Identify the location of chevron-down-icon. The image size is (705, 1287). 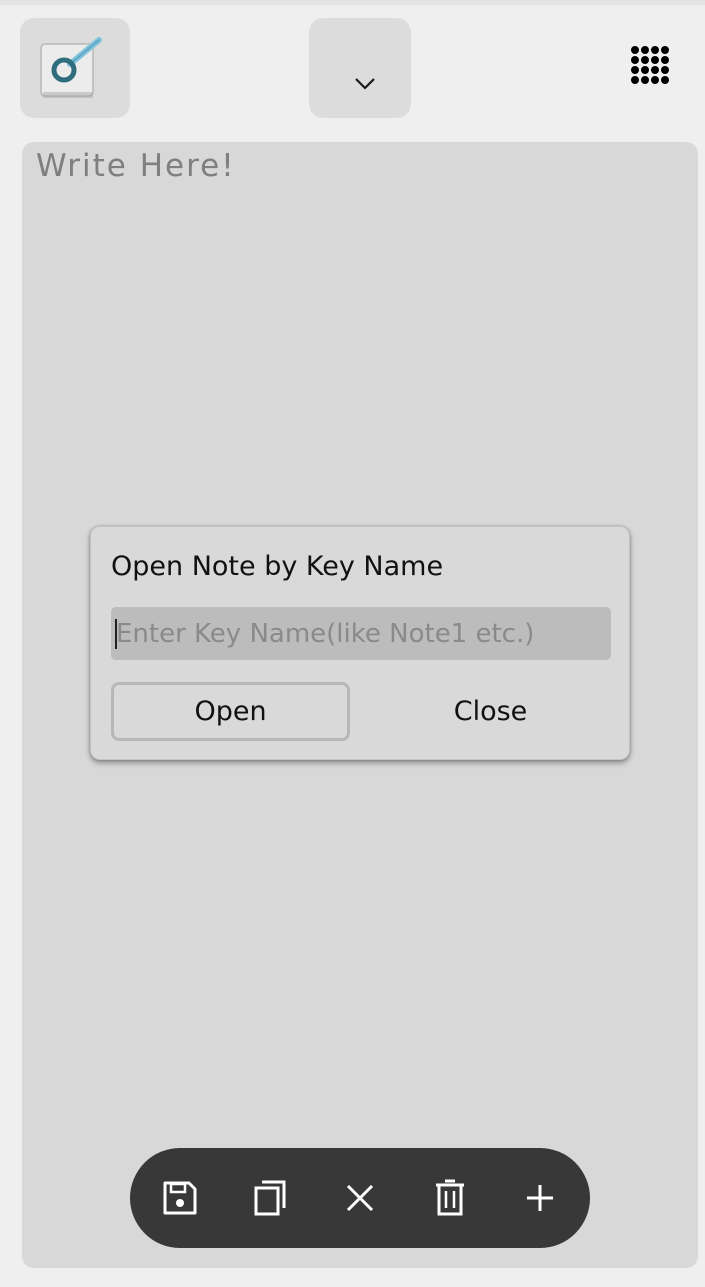
(365, 84).